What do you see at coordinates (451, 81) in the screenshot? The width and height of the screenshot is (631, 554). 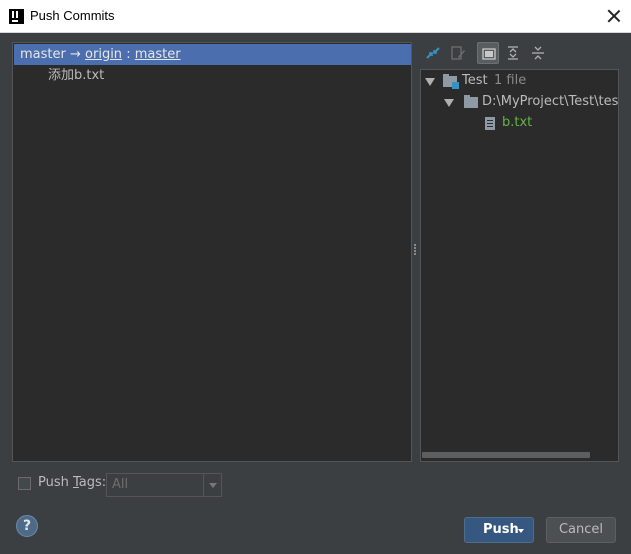 I see `module-folder-icon` at bounding box center [451, 81].